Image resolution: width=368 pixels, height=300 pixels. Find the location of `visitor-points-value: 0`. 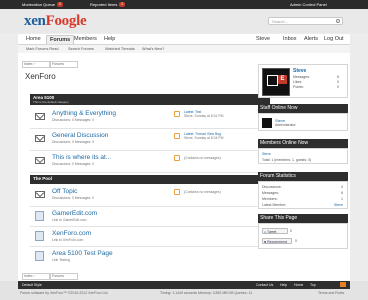

visitor-points-value: 0 is located at coordinates (338, 87).